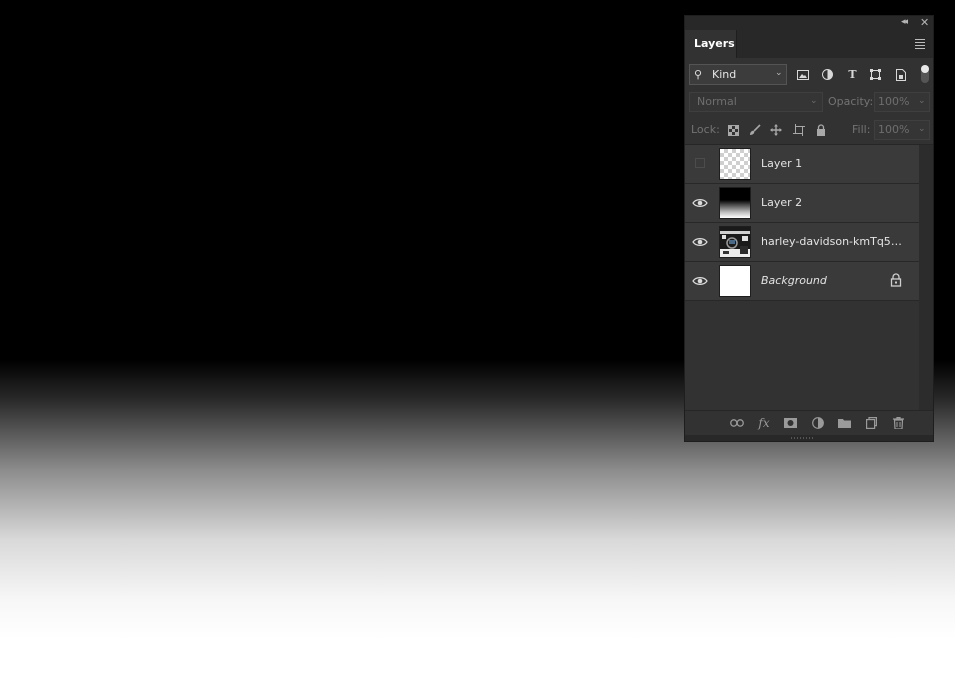  Describe the element at coordinates (896, 280) in the screenshot. I see `lock-icon` at that location.